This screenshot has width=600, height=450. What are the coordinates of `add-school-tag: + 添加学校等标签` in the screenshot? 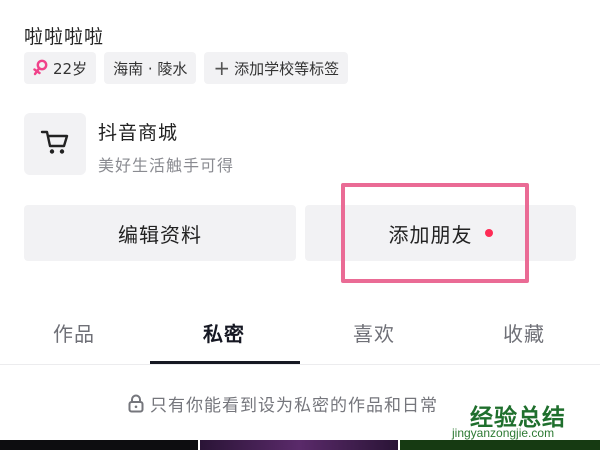 It's located at (276, 68).